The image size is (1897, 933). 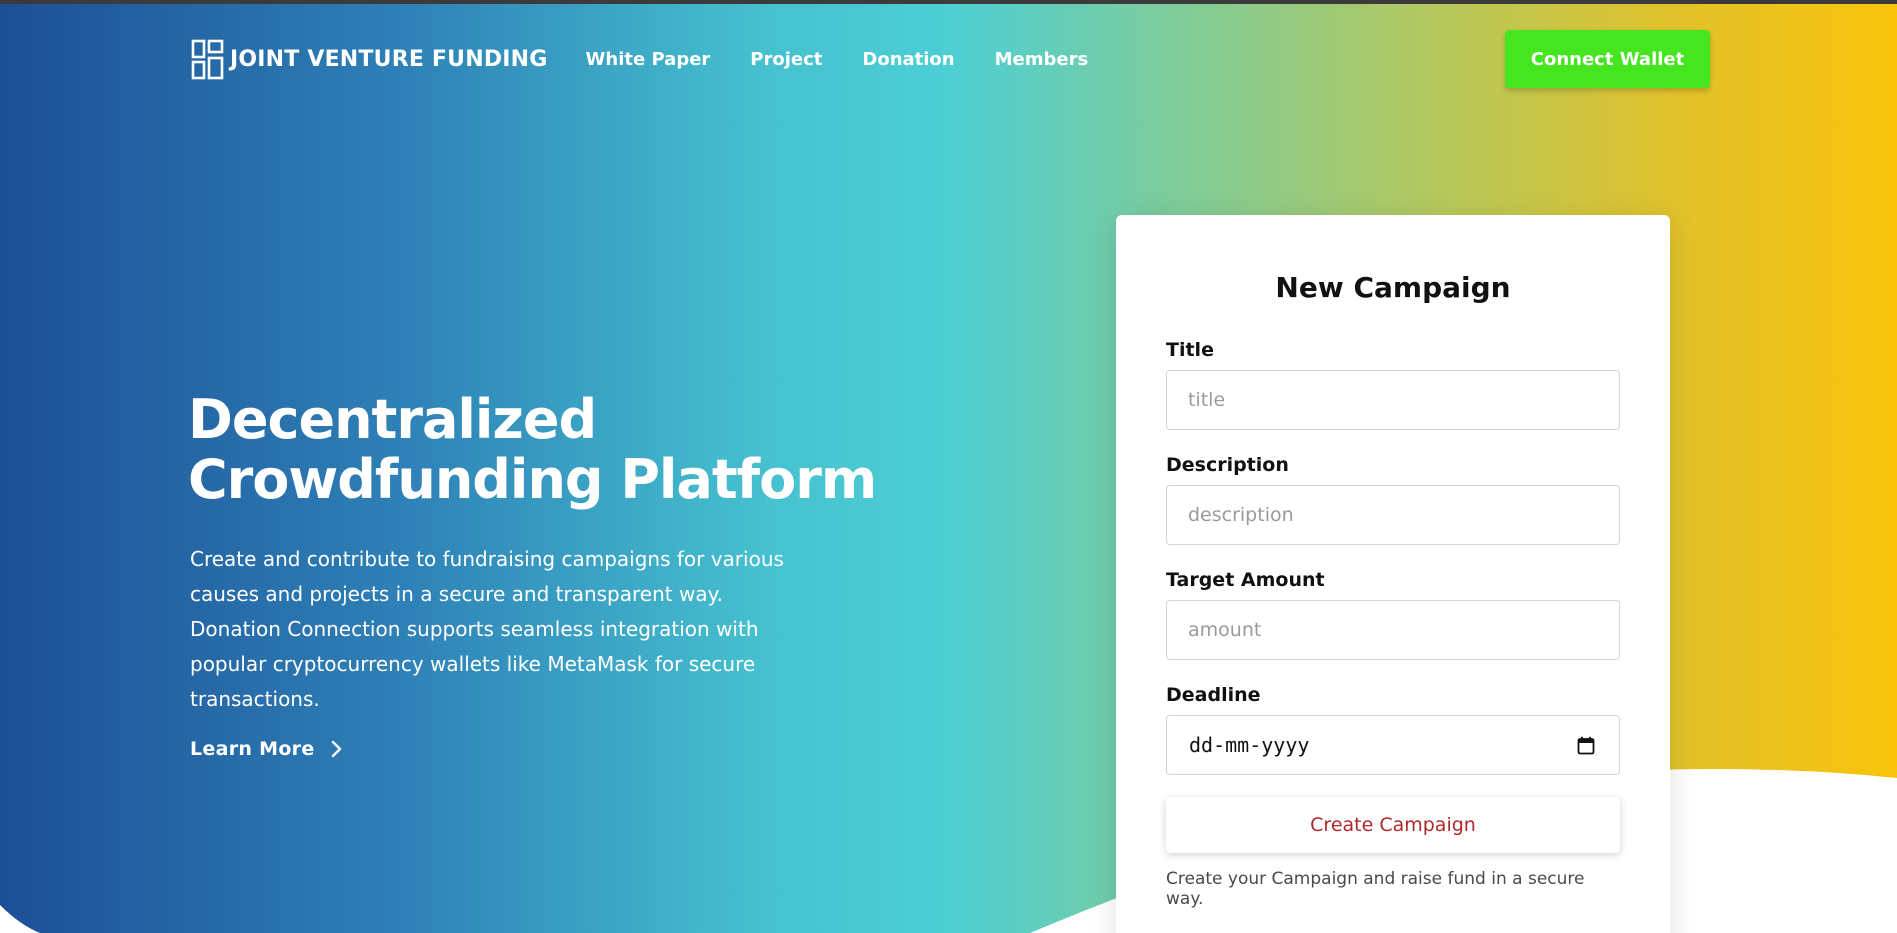 What do you see at coordinates (532, 479) in the screenshot?
I see `hero-title-line-2: Crowdfunding Platform` at bounding box center [532, 479].